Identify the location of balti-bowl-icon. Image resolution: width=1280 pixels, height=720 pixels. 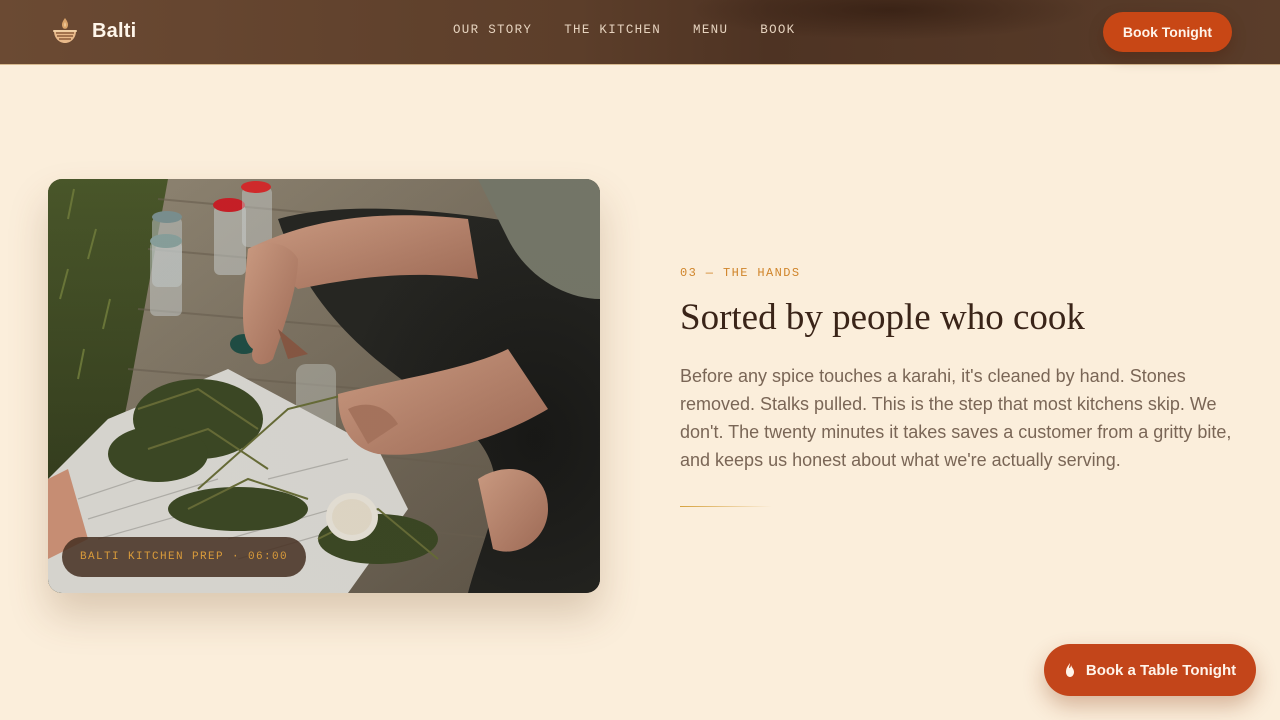
(65, 30).